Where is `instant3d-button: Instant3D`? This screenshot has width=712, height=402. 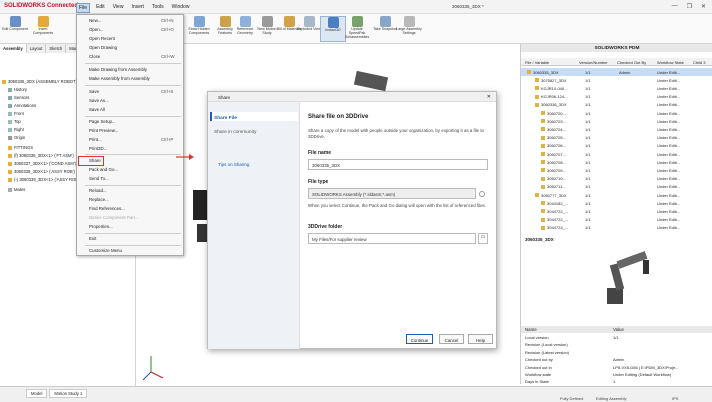 instant3d-button: Instant3D is located at coordinates (333, 29).